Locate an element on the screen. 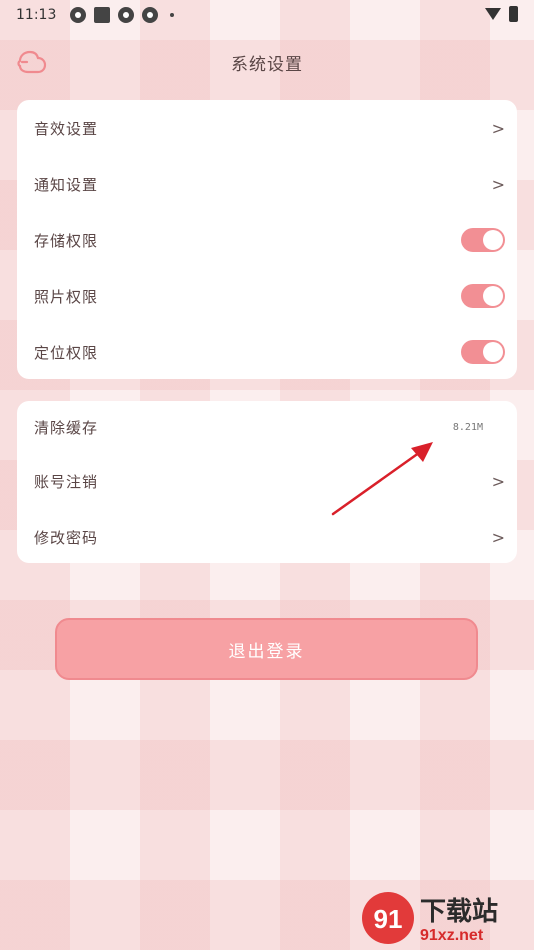  status-bar: 11:13 is located at coordinates (267, 15).